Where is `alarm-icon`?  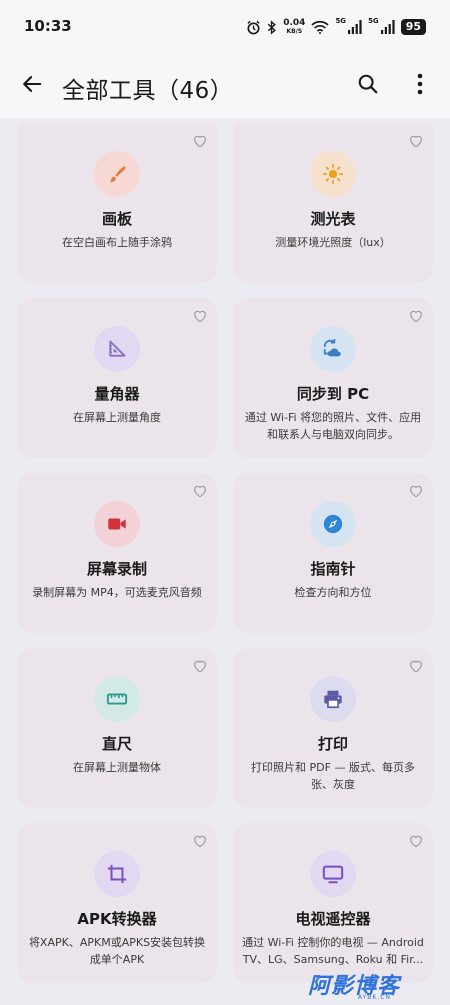
alarm-icon is located at coordinates (253, 27).